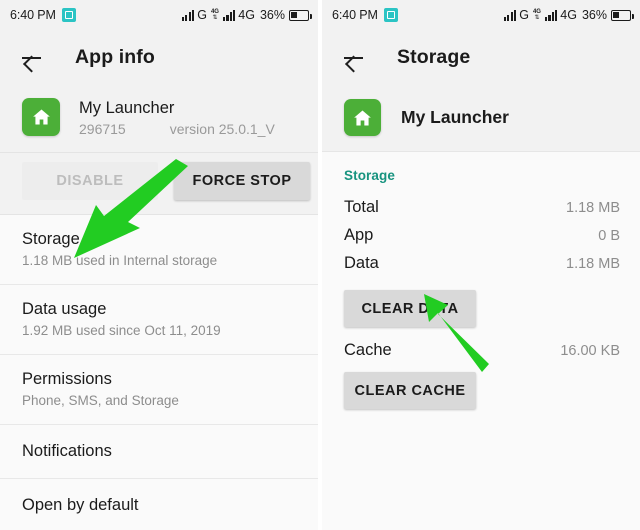  I want to click on list-item-title: Permissions, so click(67, 378).